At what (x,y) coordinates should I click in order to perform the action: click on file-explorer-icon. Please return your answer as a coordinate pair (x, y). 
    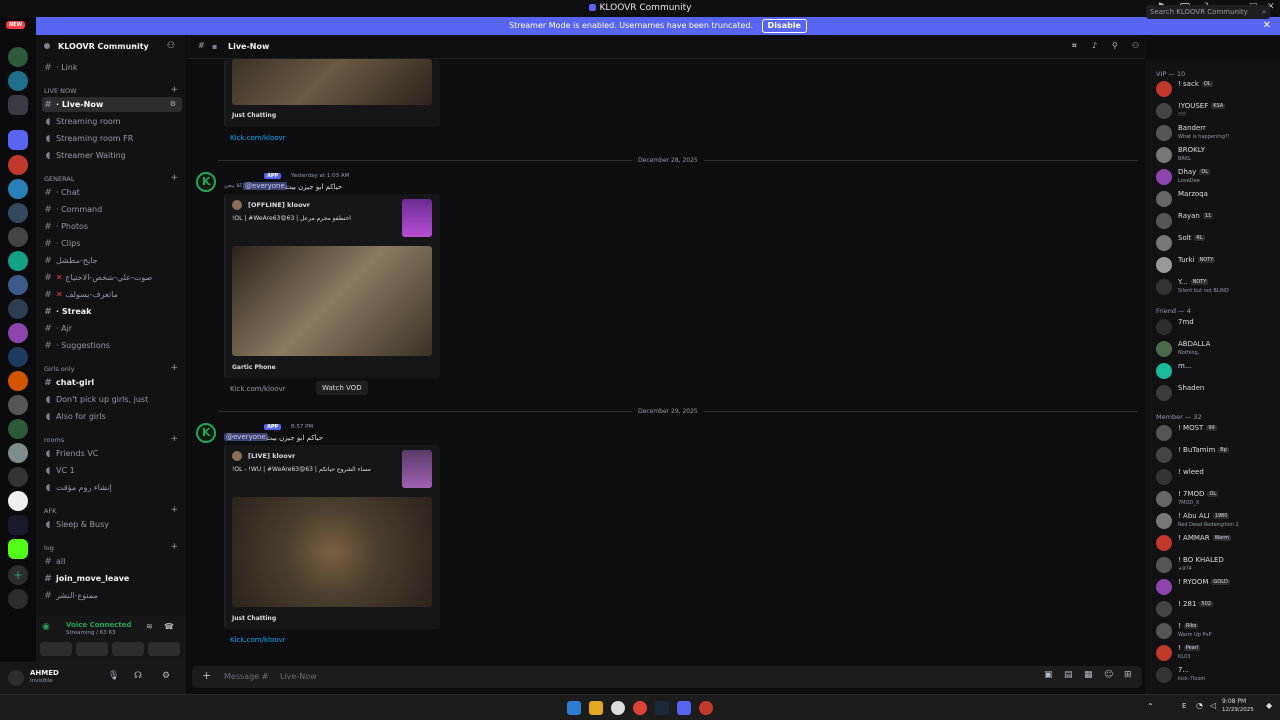
    Looking at the image, I should click on (596, 708).